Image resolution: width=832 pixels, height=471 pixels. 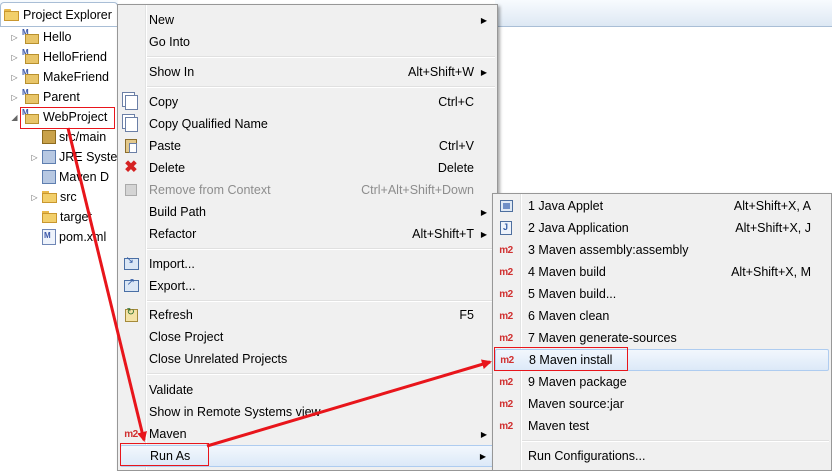 I want to click on paste-icon, so click(x=131, y=146).